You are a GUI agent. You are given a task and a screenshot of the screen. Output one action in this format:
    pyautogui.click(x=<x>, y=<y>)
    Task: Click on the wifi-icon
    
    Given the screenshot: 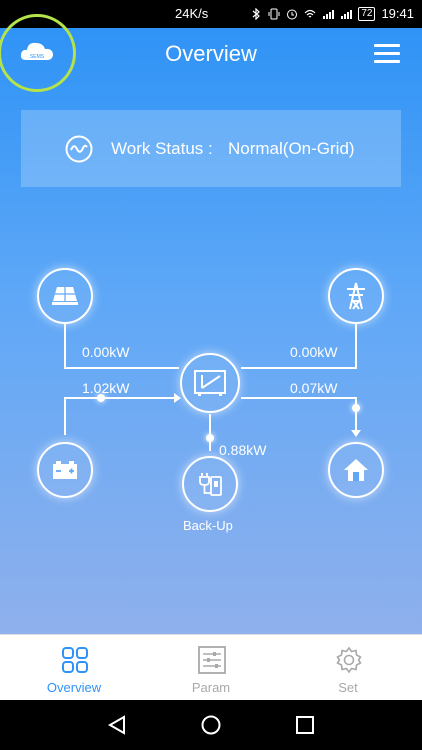 What is the action you would take?
    pyautogui.click(x=310, y=13)
    